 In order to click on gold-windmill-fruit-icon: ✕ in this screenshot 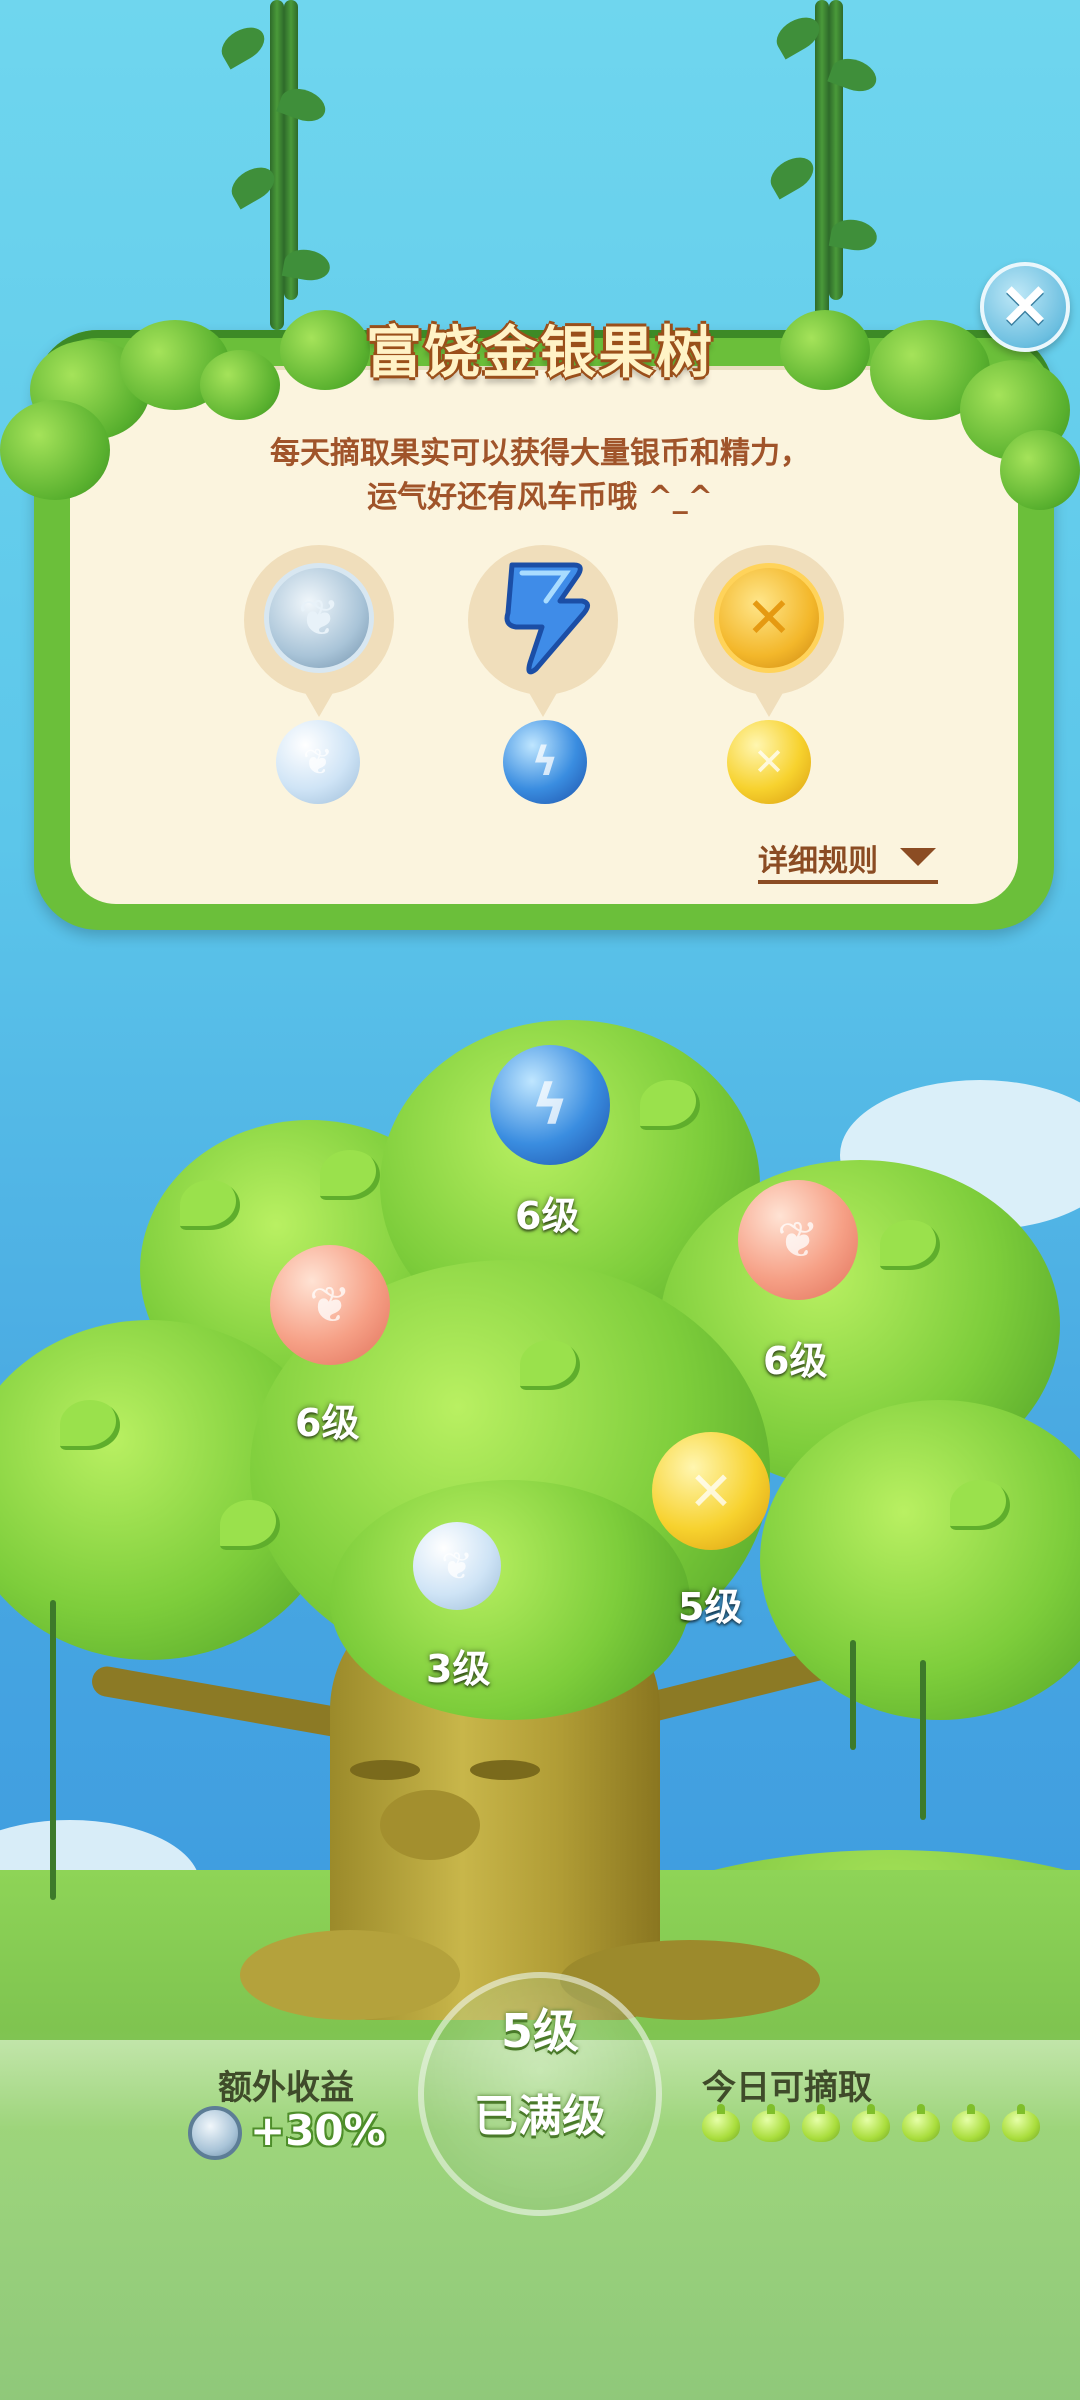, I will do `click(769, 765)`.